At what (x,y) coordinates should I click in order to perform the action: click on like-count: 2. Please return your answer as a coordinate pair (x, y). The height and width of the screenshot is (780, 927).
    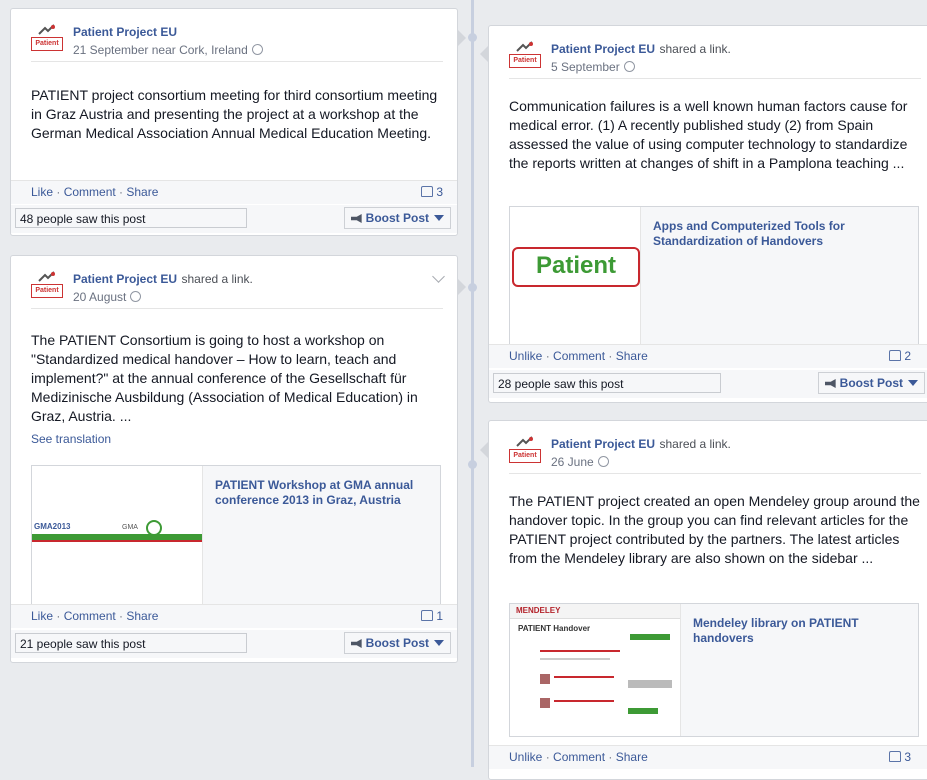
    Looking at the image, I should click on (900, 356).